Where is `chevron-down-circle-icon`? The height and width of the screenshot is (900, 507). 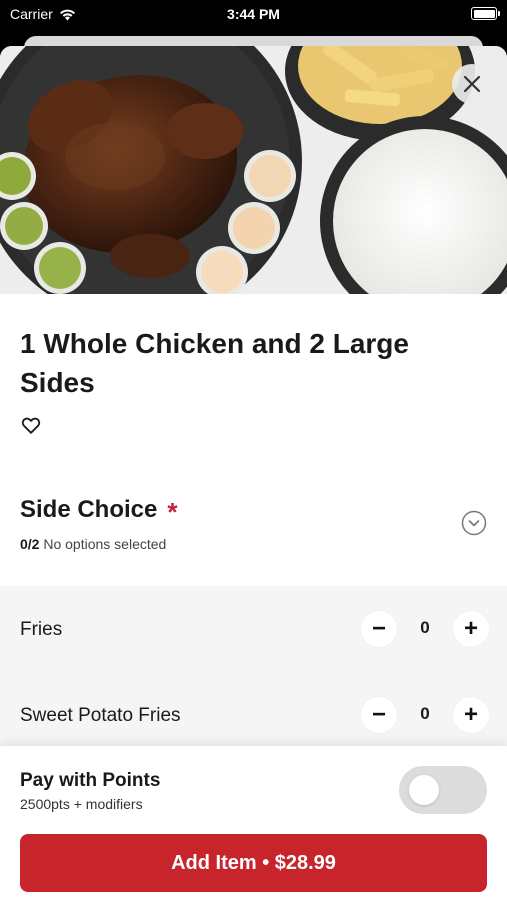
chevron-down-circle-icon is located at coordinates (474, 523).